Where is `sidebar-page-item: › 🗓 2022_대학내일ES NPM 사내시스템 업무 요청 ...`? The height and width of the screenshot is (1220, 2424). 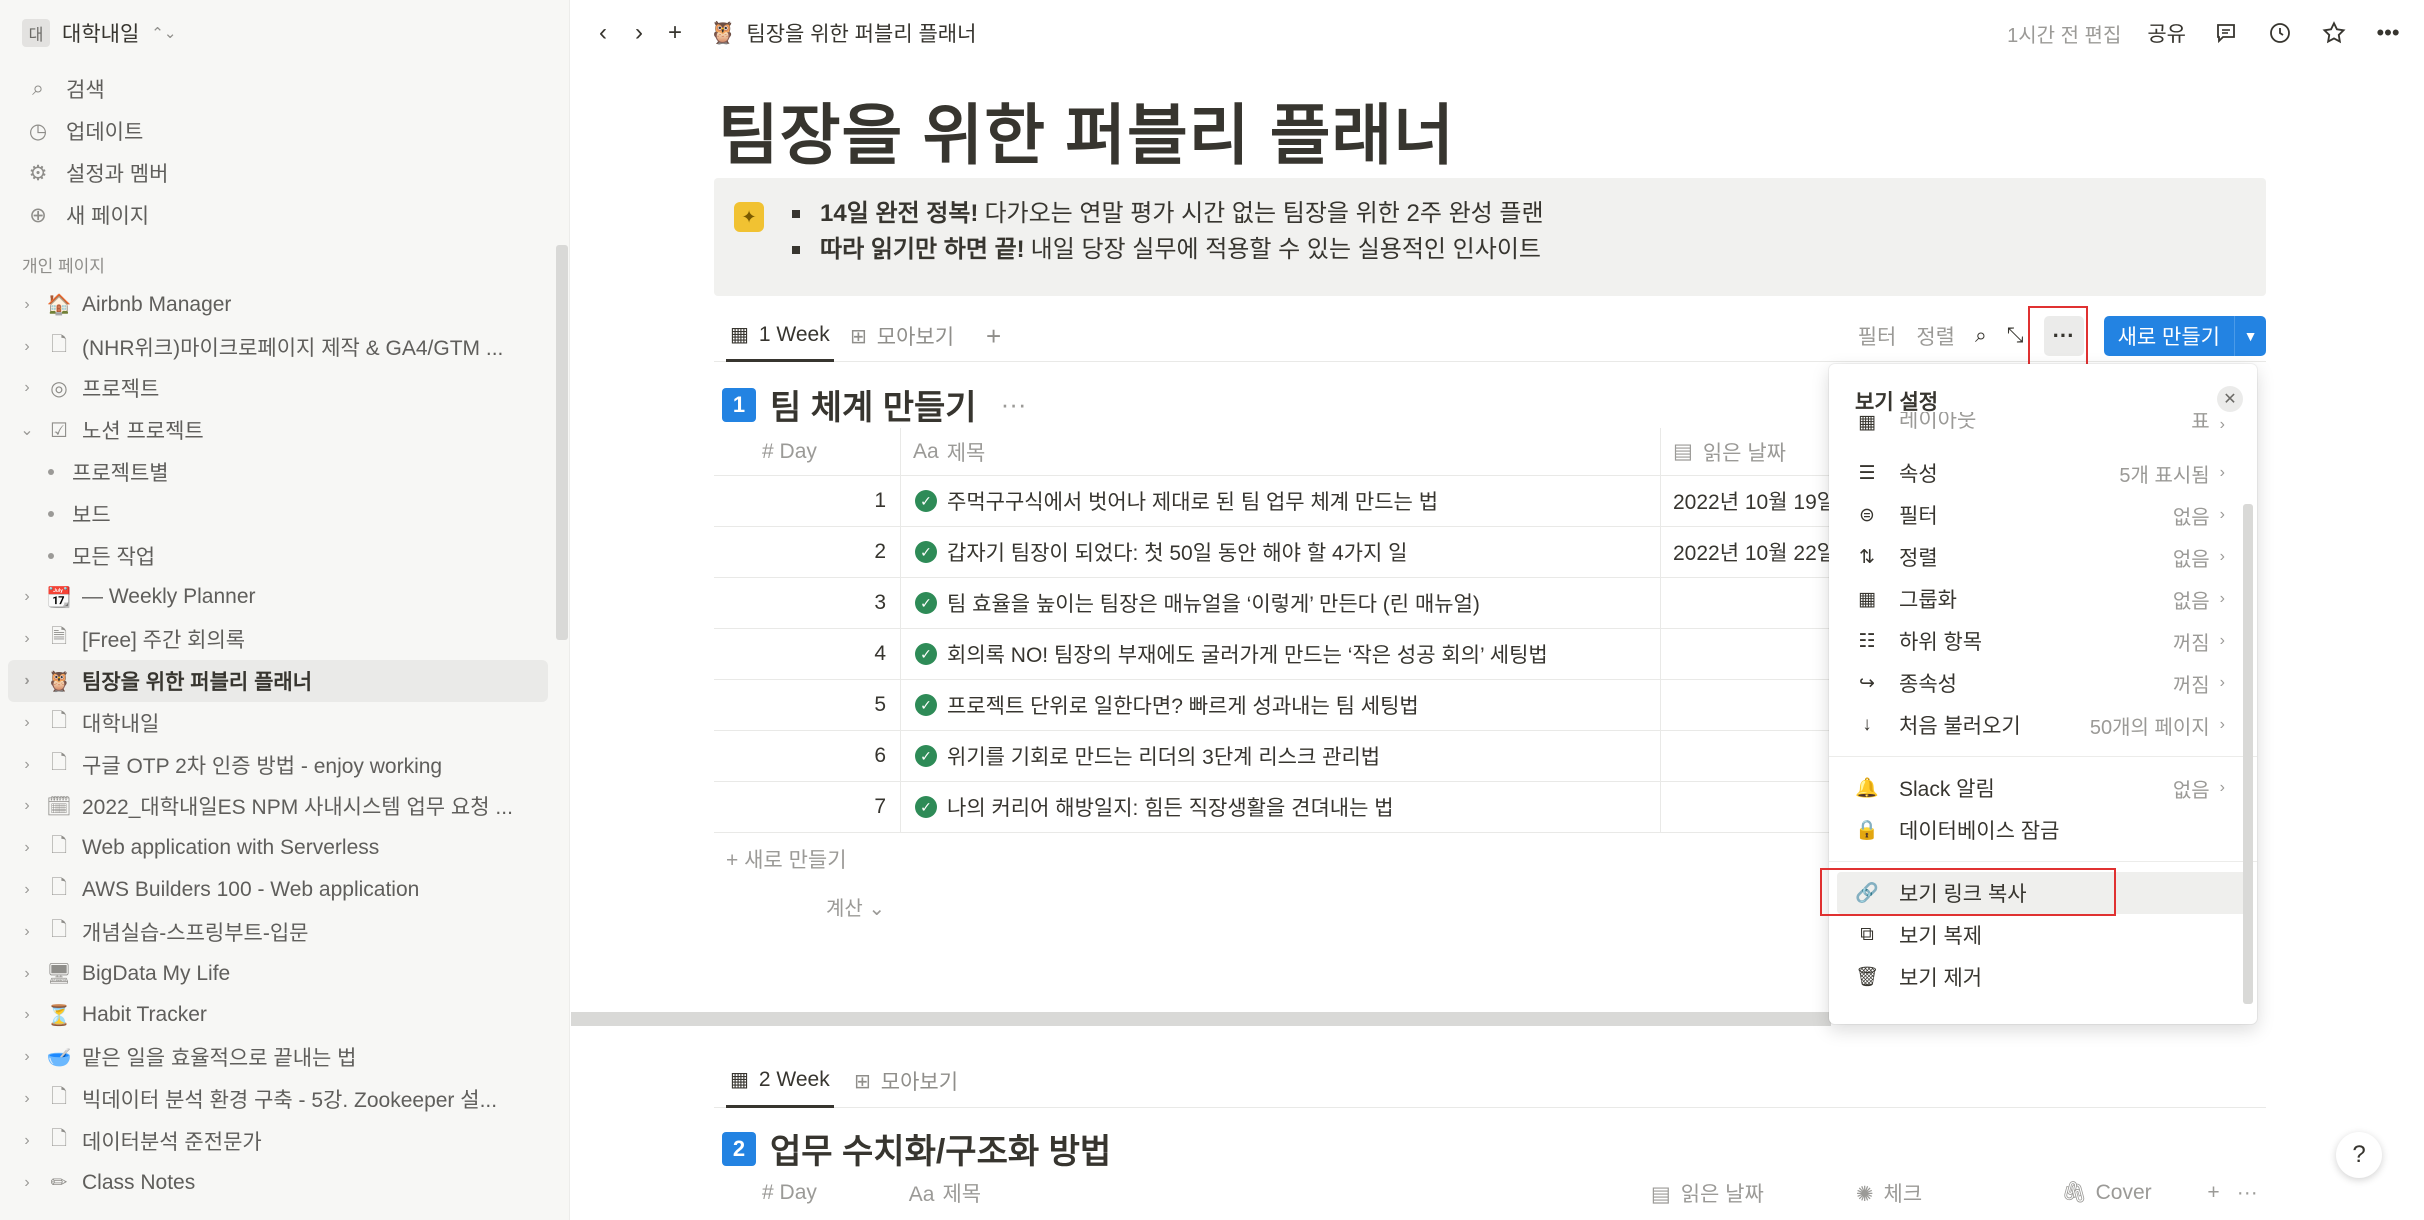 sidebar-page-item: › 🗓 2022_대학내일ES NPM 사내시스템 업무 요청 ... is located at coordinates (278, 807).